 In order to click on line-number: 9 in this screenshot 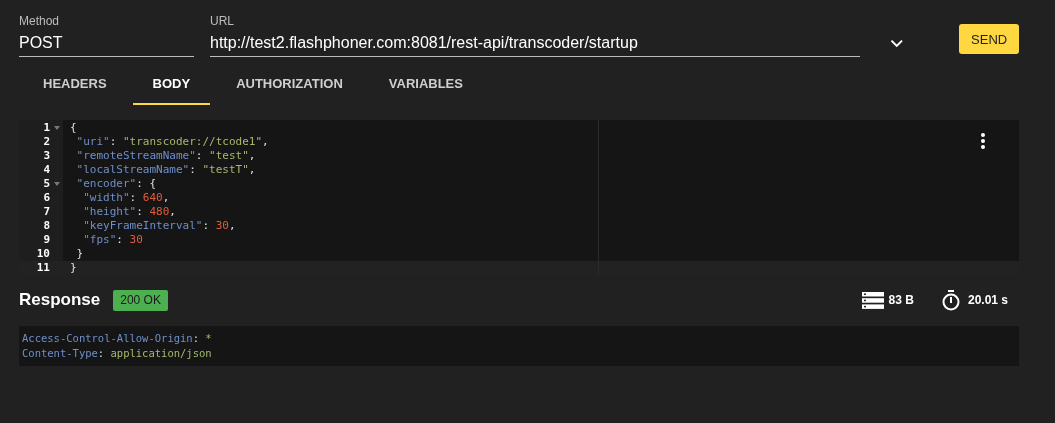, I will do `click(46, 240)`.